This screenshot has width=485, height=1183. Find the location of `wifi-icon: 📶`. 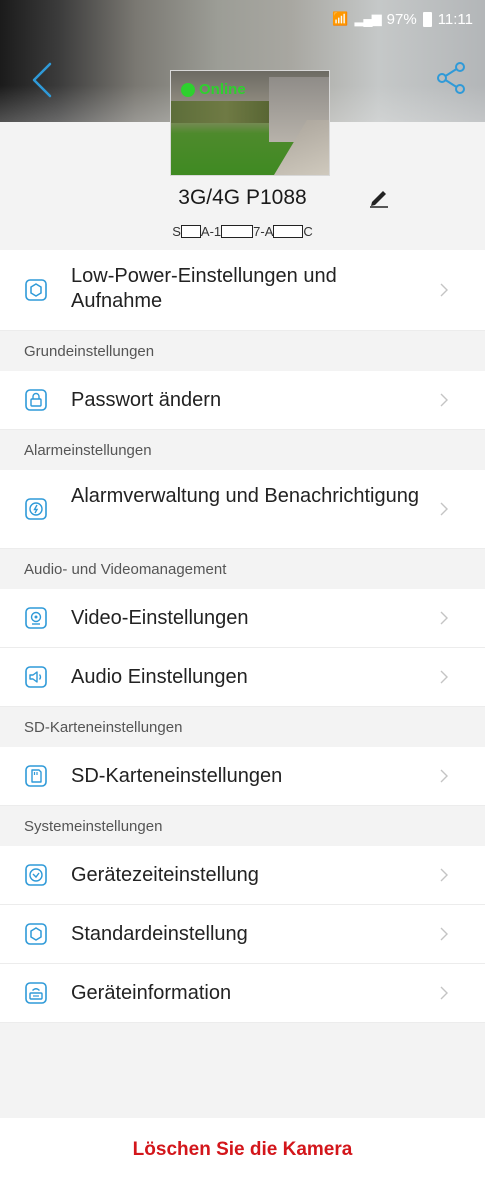

wifi-icon: 📶 is located at coordinates (340, 18).